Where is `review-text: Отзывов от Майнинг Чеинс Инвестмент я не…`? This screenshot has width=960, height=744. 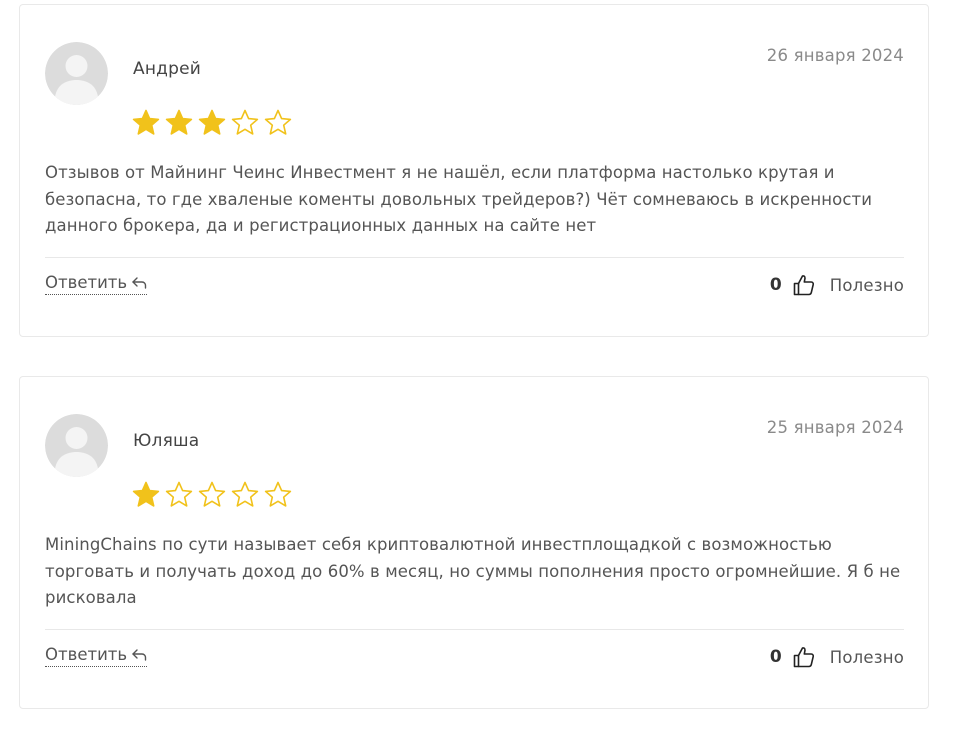
review-text: Отзывов от Майнинг Чеинс Инвестмент я не… is located at coordinates (459, 199).